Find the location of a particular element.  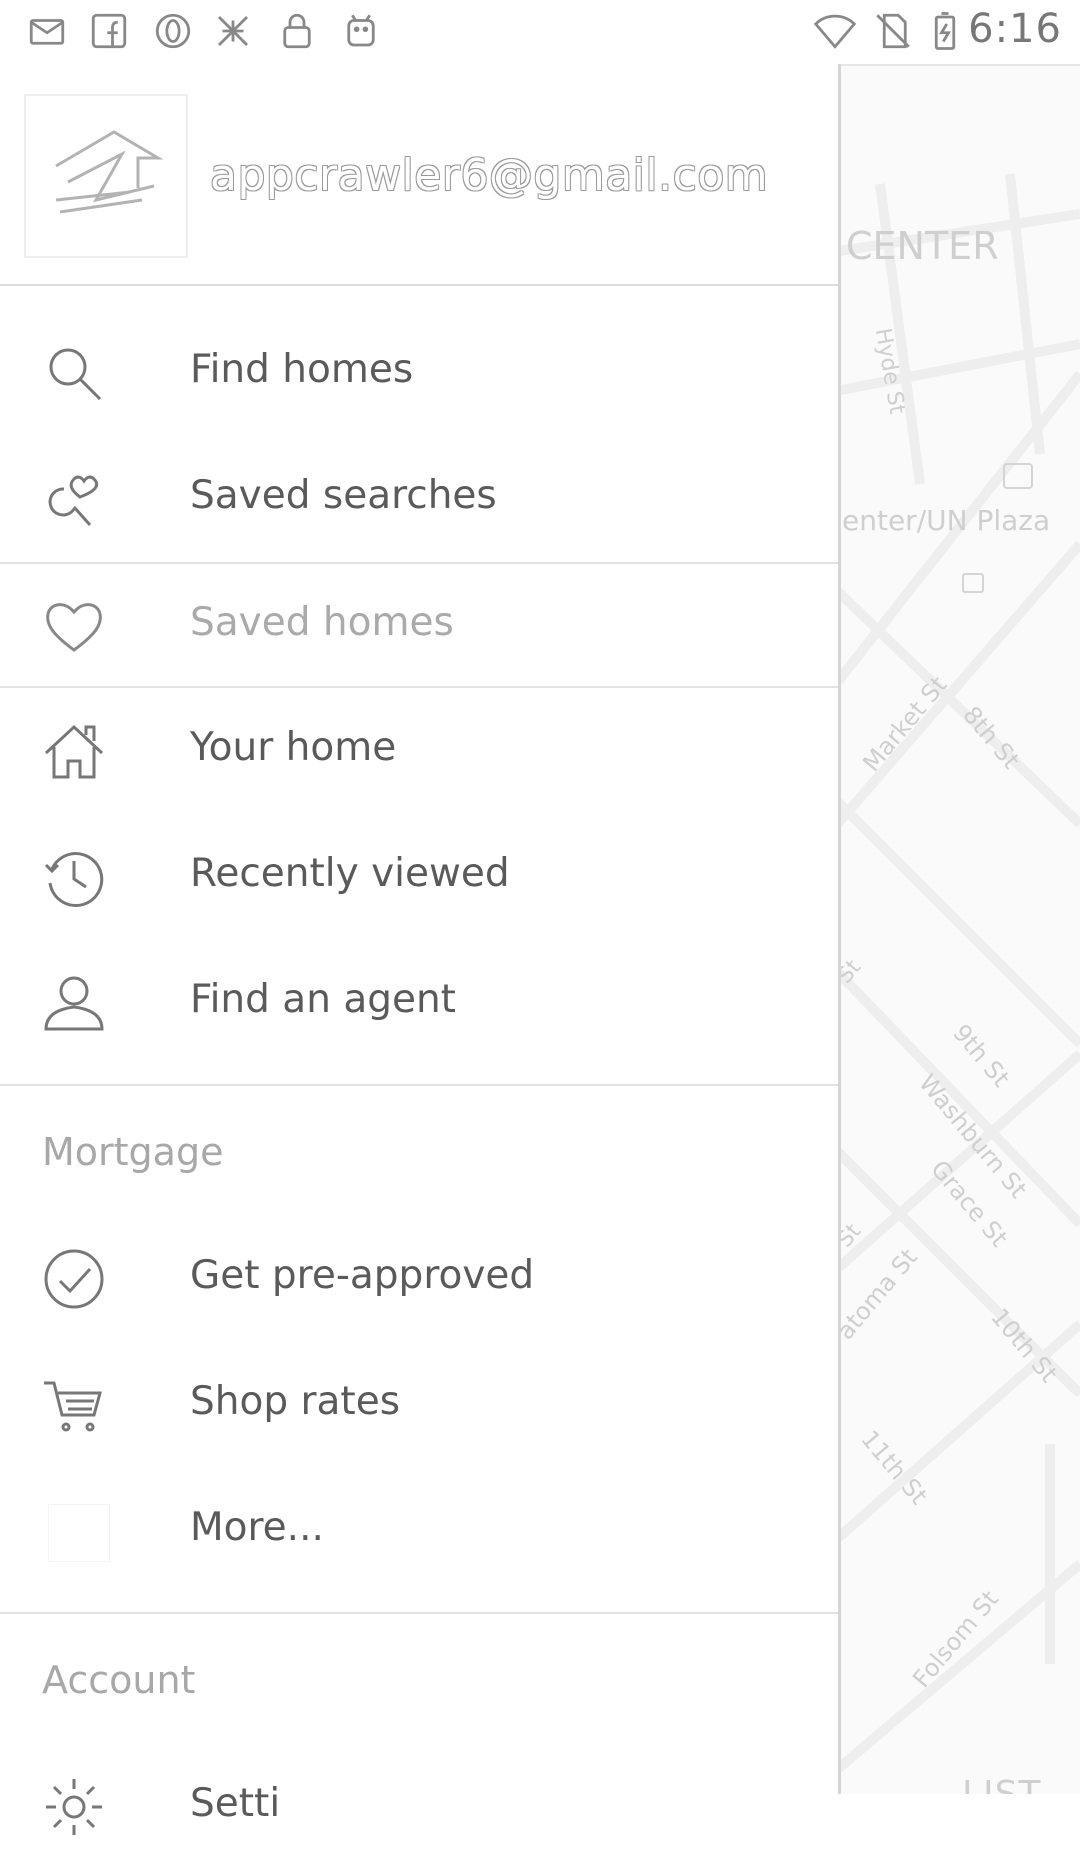

drawer-header: appcrawler6@gmail.com is located at coordinates (419, 175).